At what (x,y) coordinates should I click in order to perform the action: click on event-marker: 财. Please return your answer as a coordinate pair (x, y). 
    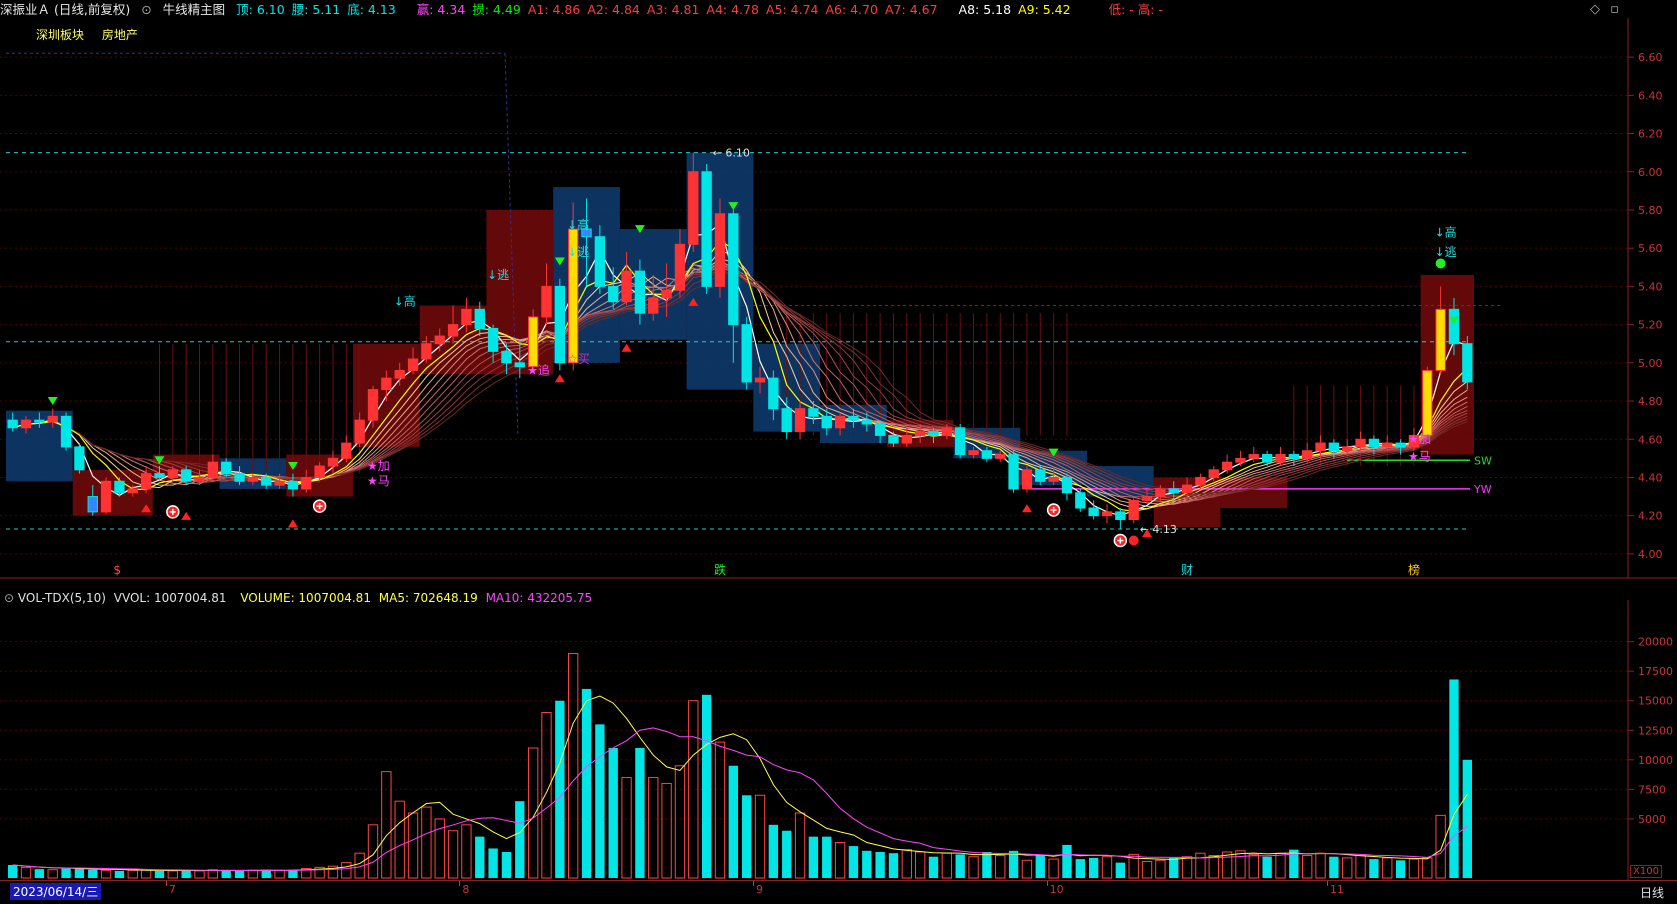
    Looking at the image, I should click on (1187, 570).